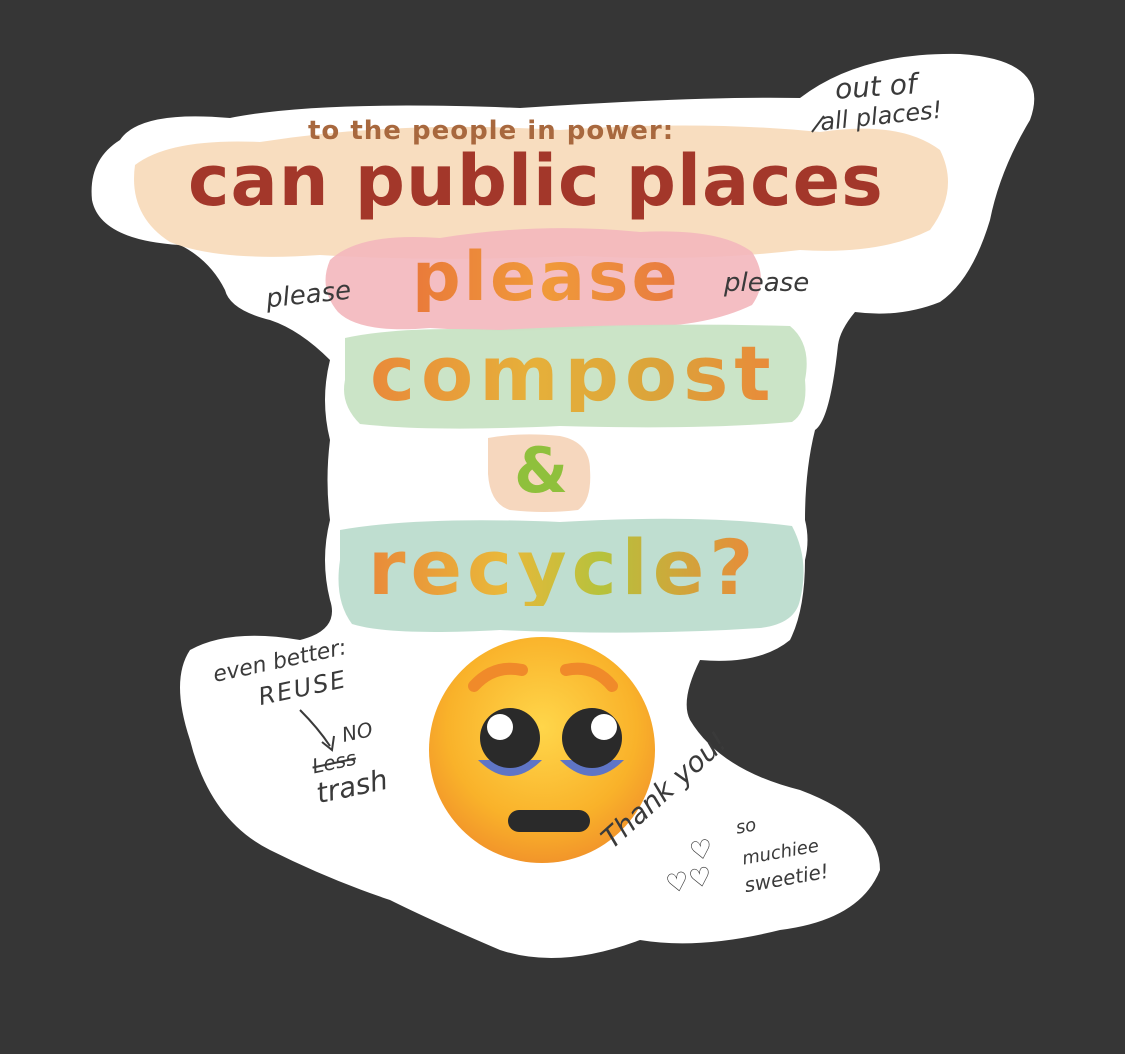 The image size is (1125, 1054). I want to click on so-note: so, so click(746, 826).